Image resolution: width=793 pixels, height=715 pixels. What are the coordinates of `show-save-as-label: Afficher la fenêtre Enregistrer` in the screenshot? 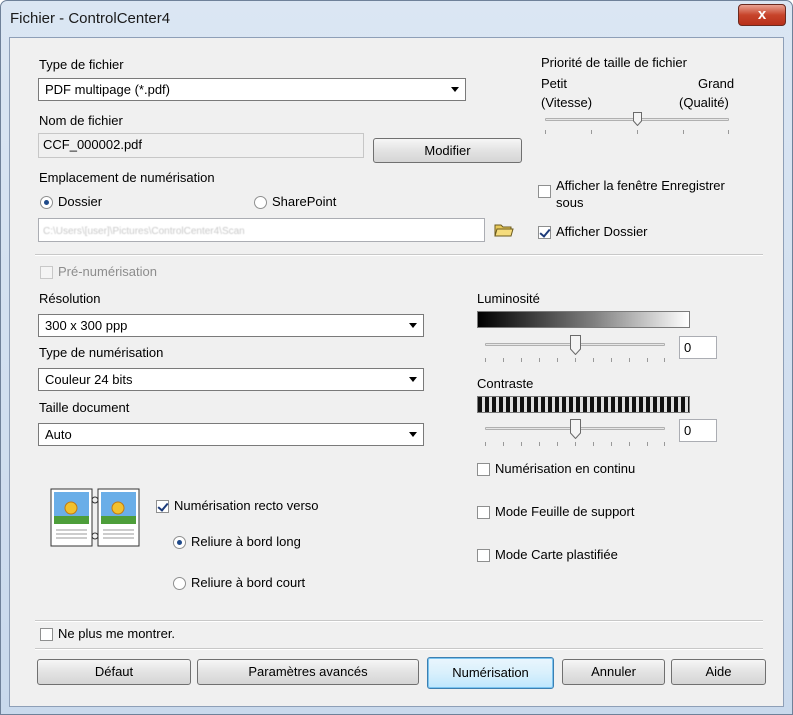 It's located at (640, 185).